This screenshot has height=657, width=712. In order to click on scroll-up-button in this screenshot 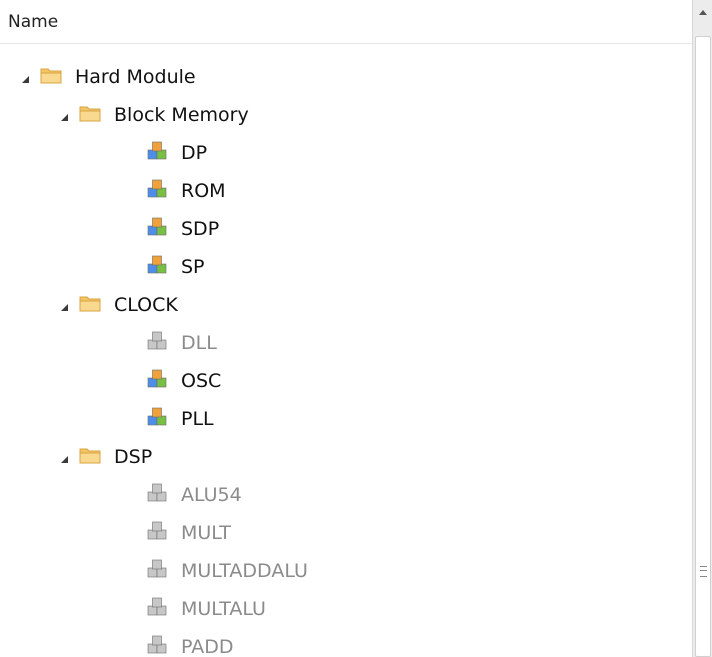, I will do `click(702, 12)`.